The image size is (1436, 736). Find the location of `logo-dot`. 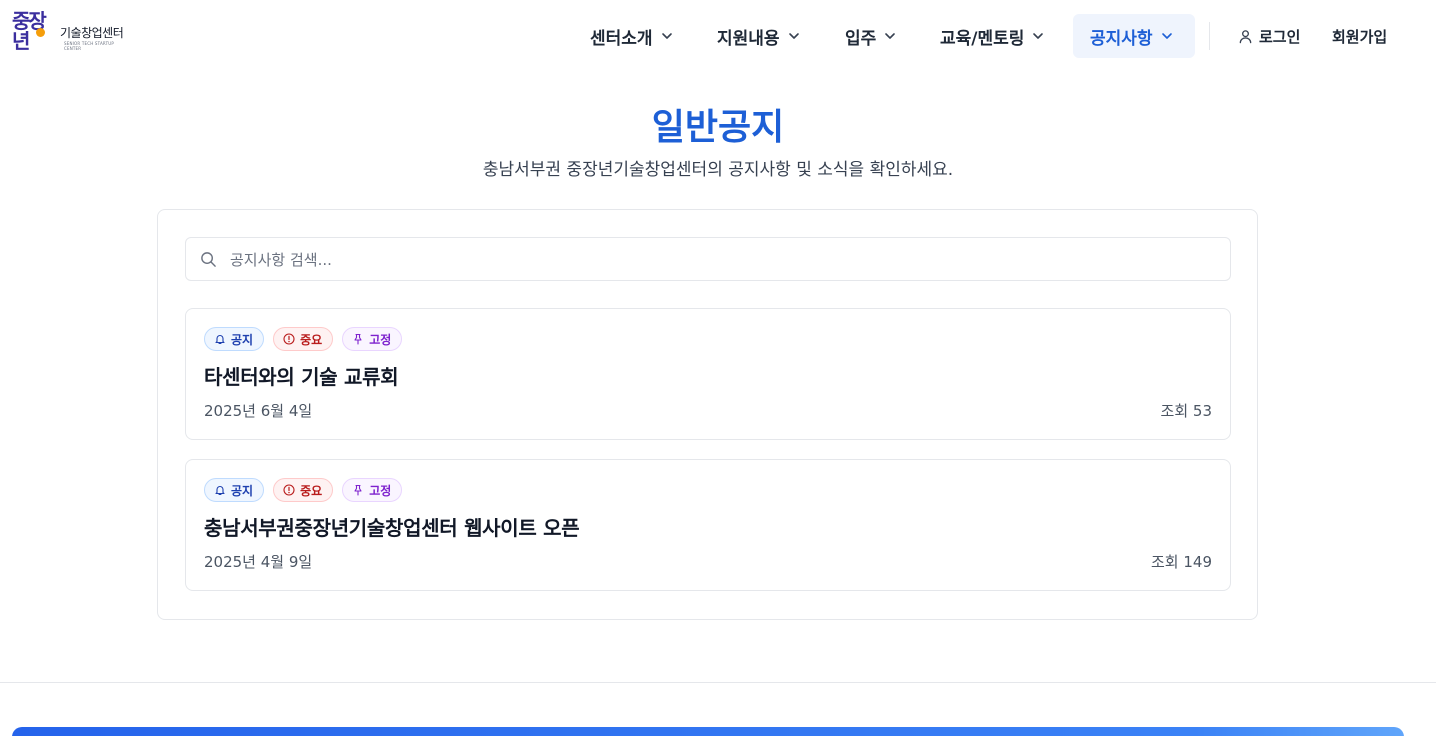

logo-dot is located at coordinates (40, 32).